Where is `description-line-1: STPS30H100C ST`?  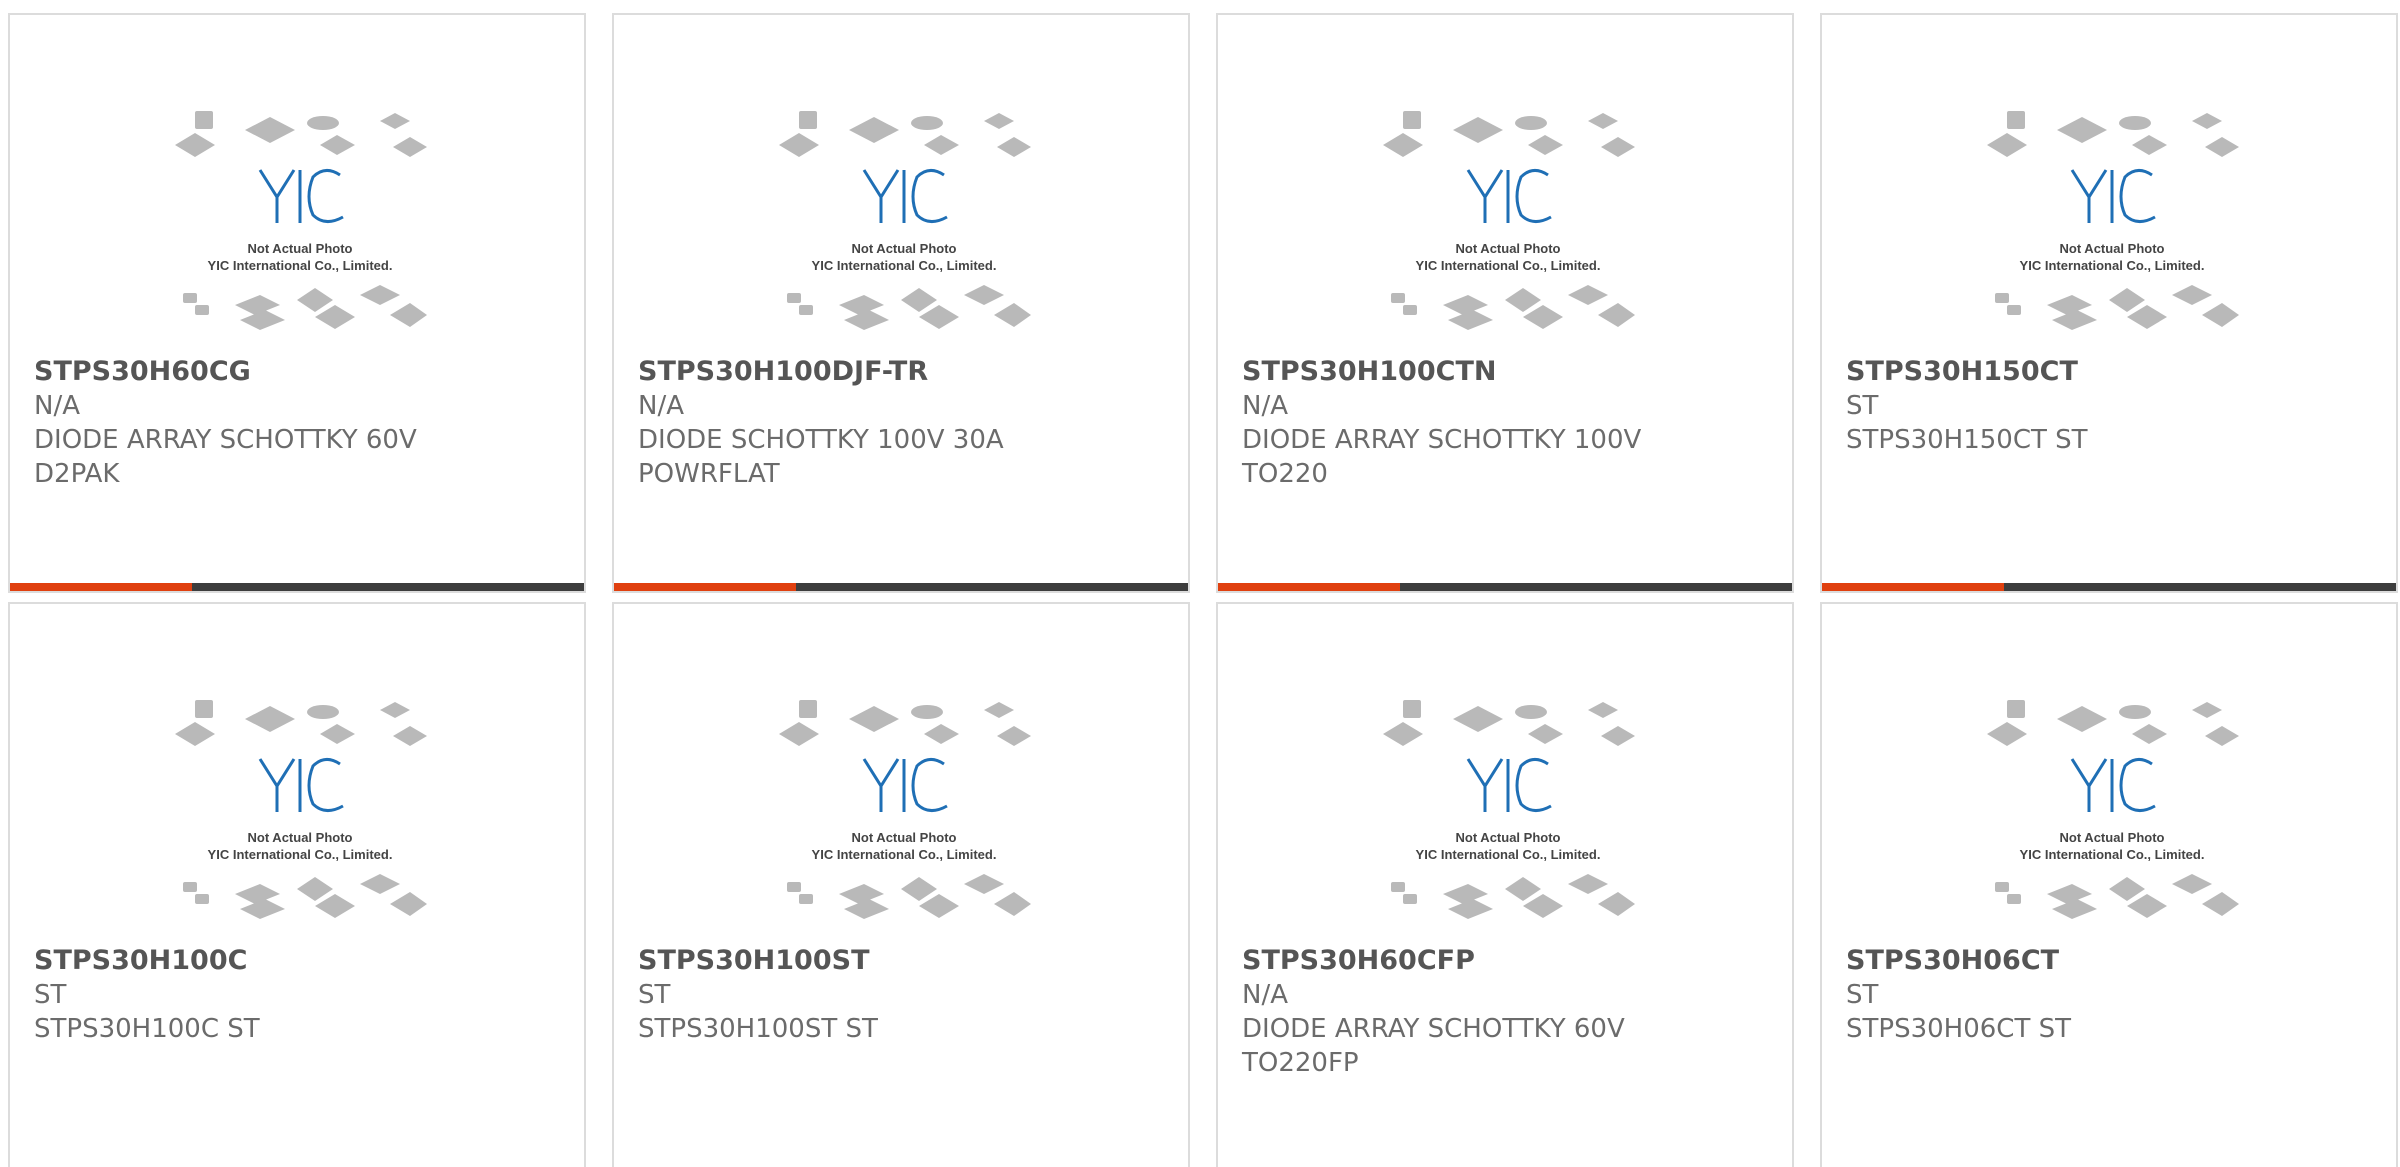 description-line-1: STPS30H100C ST is located at coordinates (147, 1029).